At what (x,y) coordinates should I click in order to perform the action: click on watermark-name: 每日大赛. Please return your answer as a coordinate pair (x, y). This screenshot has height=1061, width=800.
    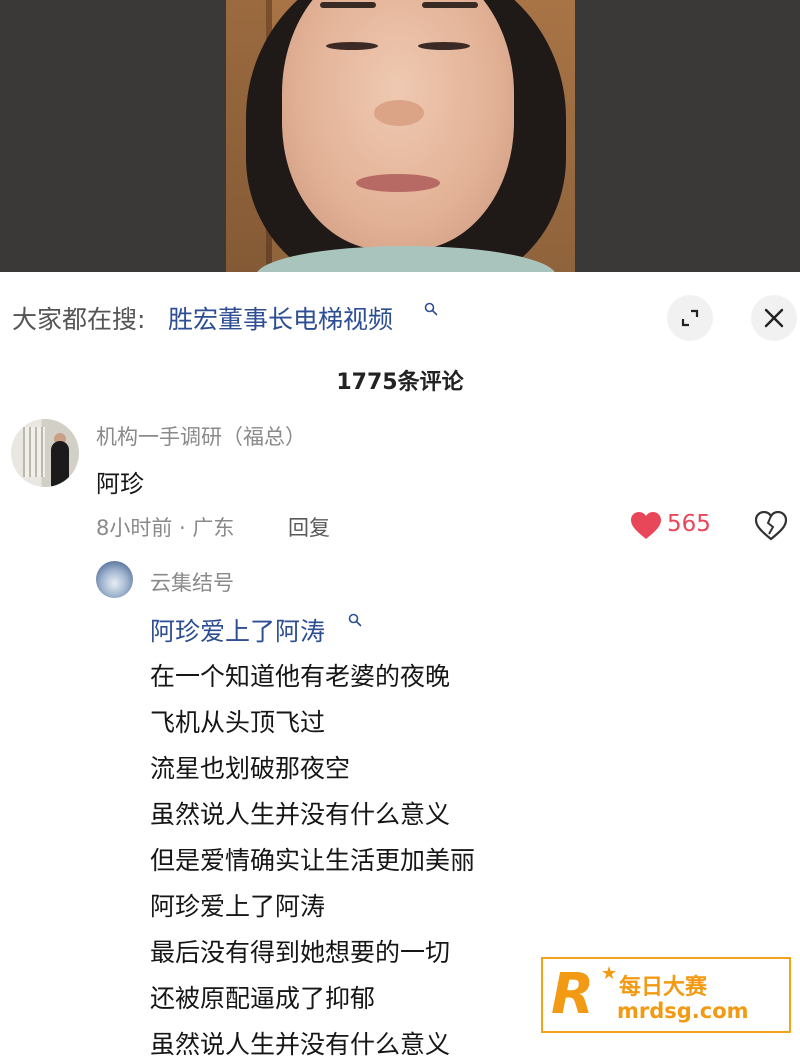
    Looking at the image, I should click on (663, 987).